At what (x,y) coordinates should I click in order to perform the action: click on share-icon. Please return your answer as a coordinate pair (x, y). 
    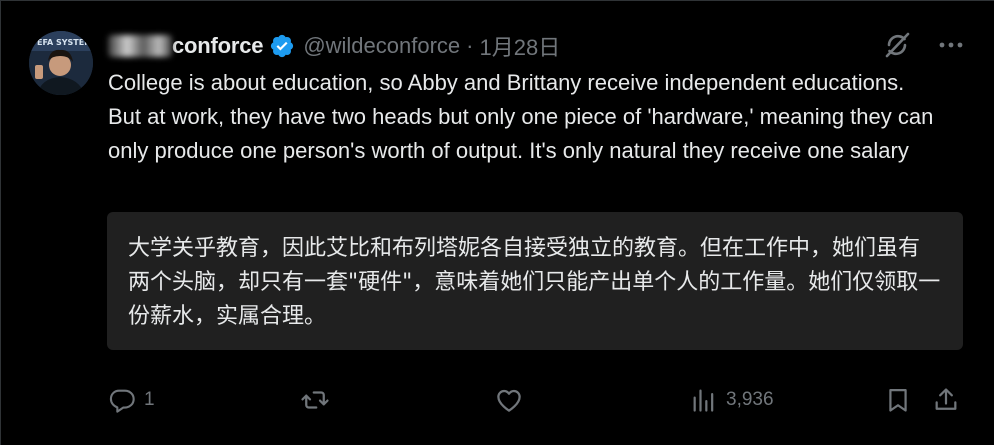
    Looking at the image, I should click on (946, 400).